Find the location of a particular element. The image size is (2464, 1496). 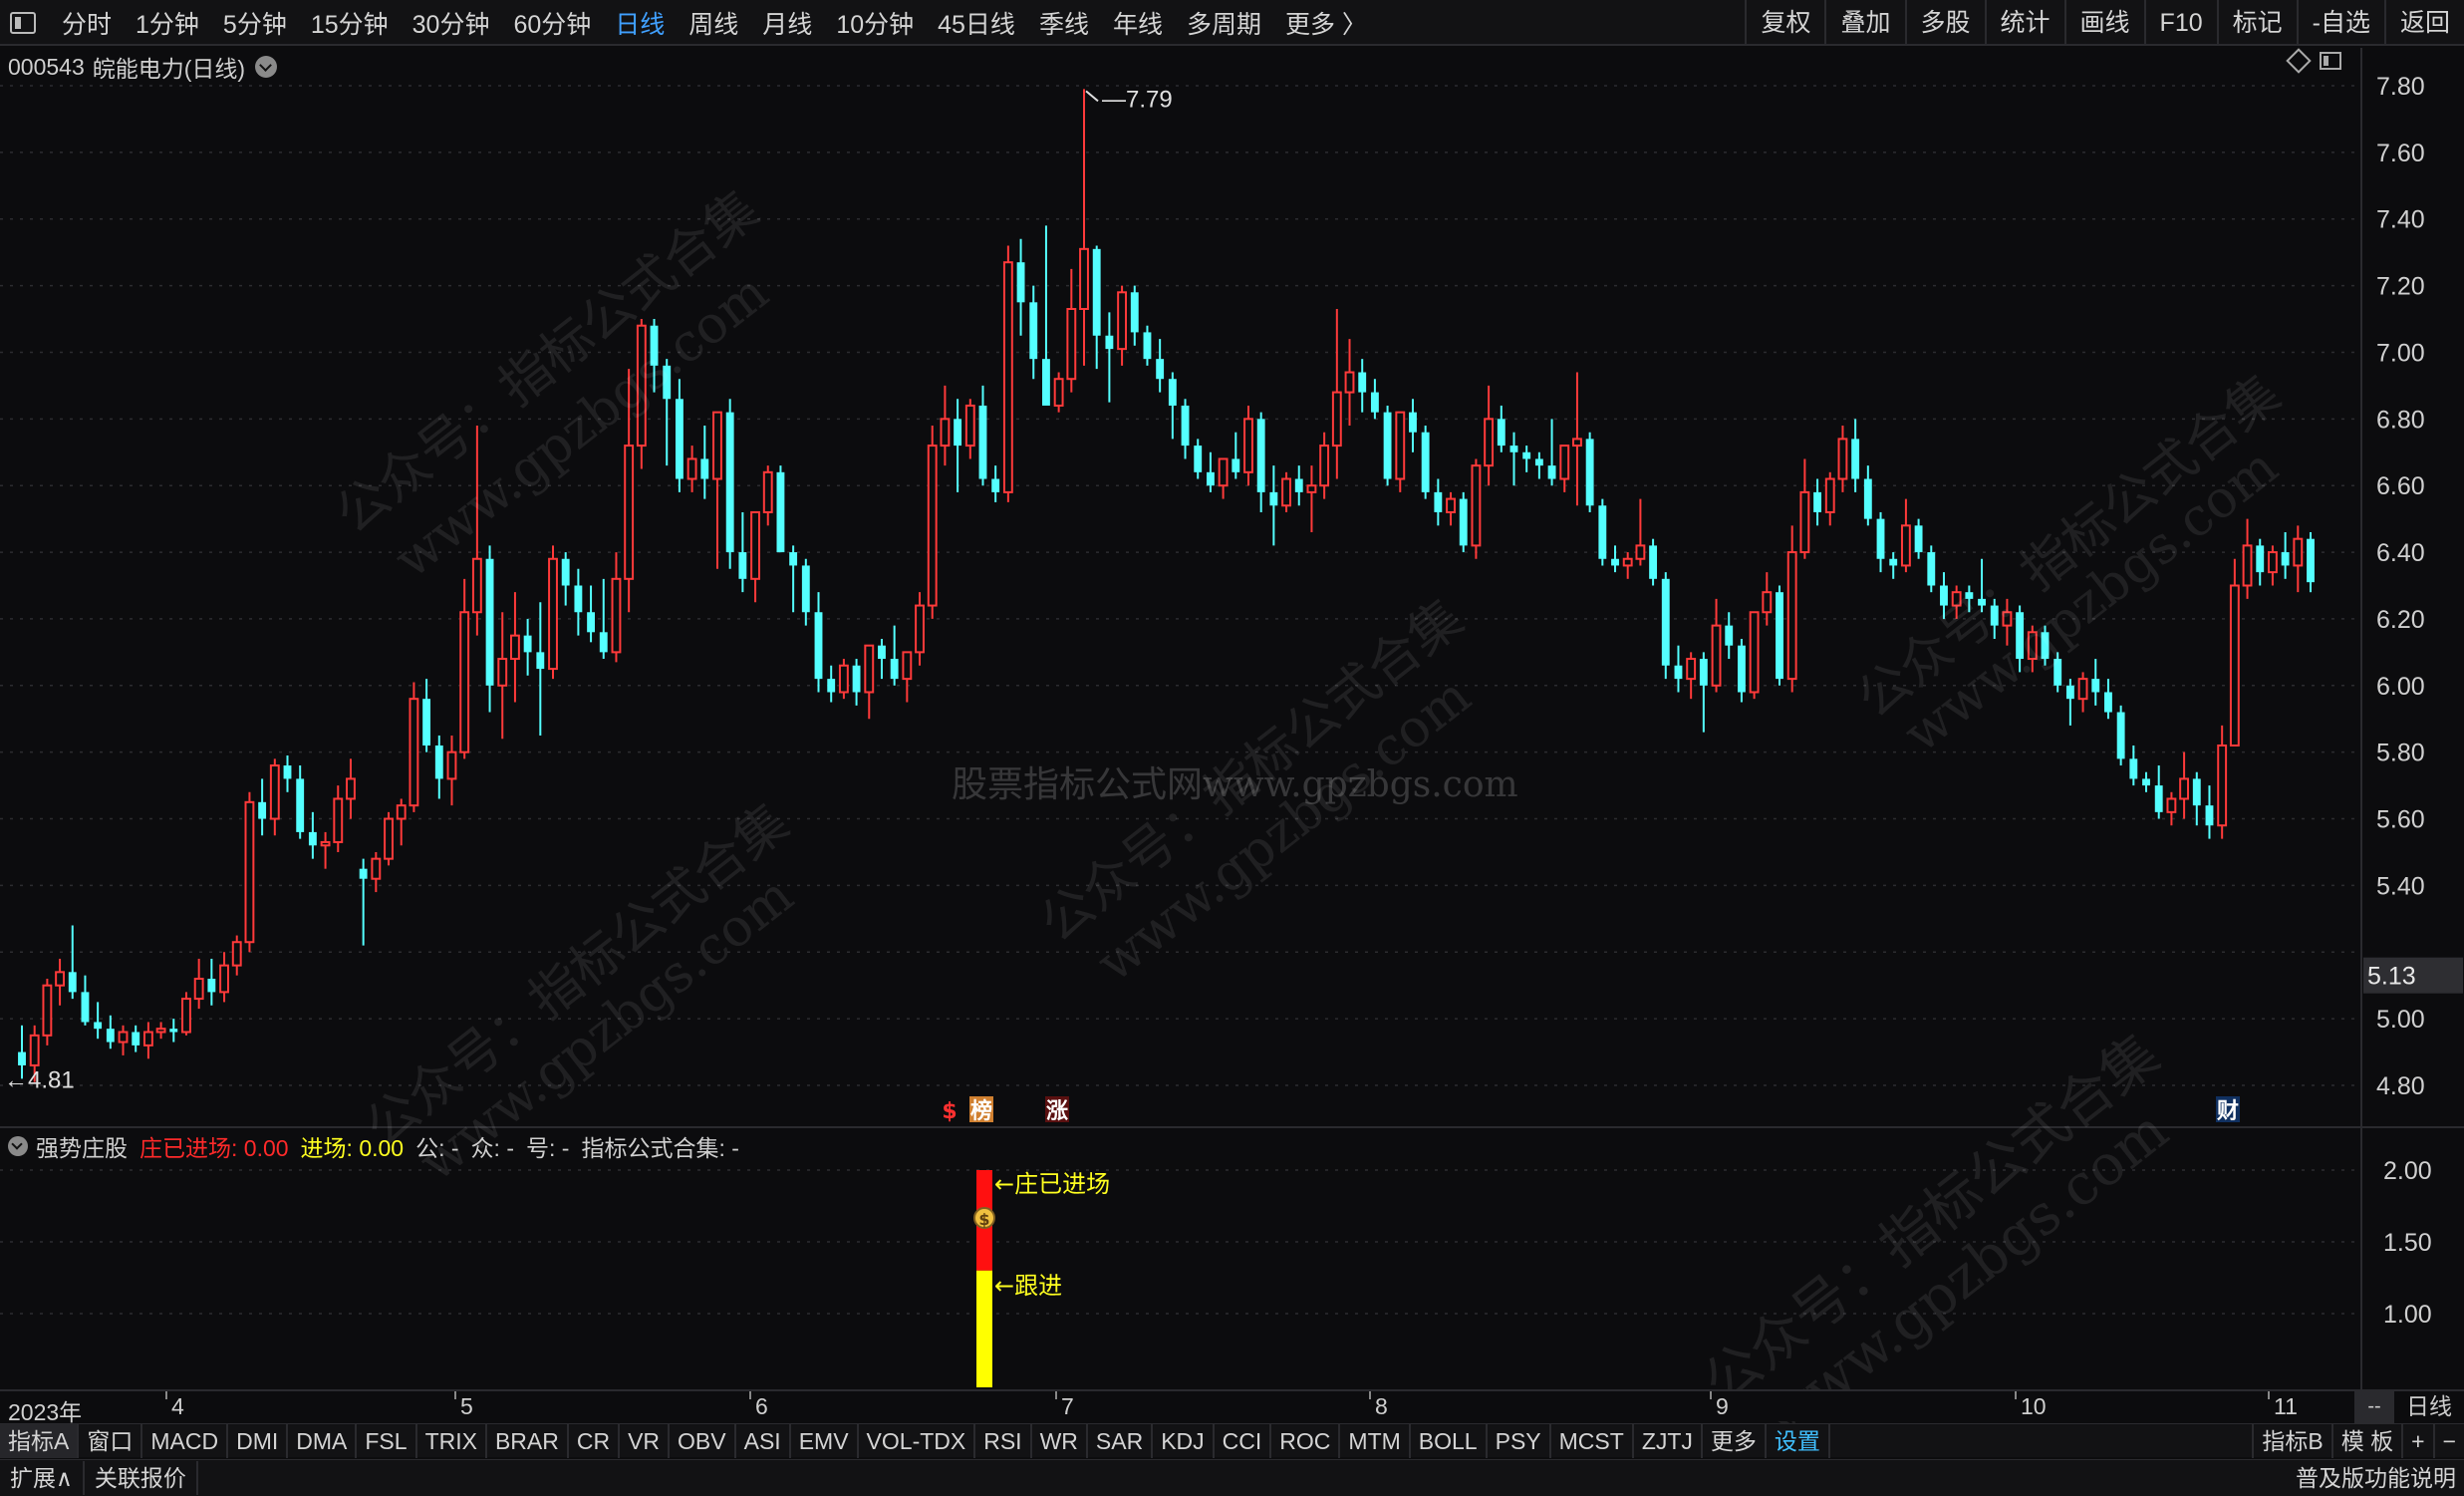

toolbar-button: 返回 is located at coordinates (2423, 23).